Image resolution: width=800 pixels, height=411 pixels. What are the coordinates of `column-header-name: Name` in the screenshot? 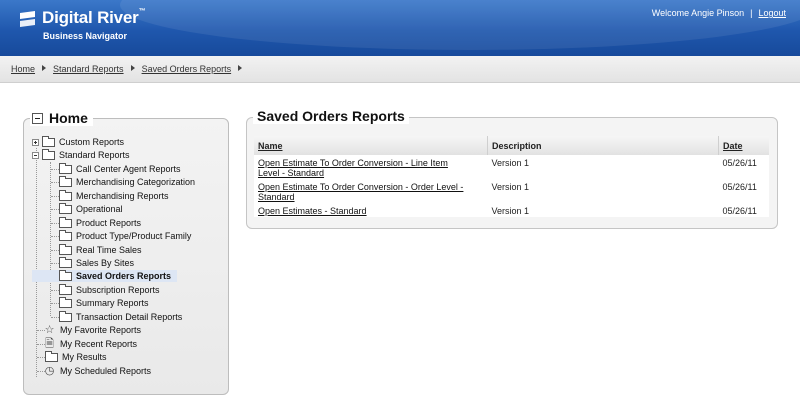 It's located at (371, 145).